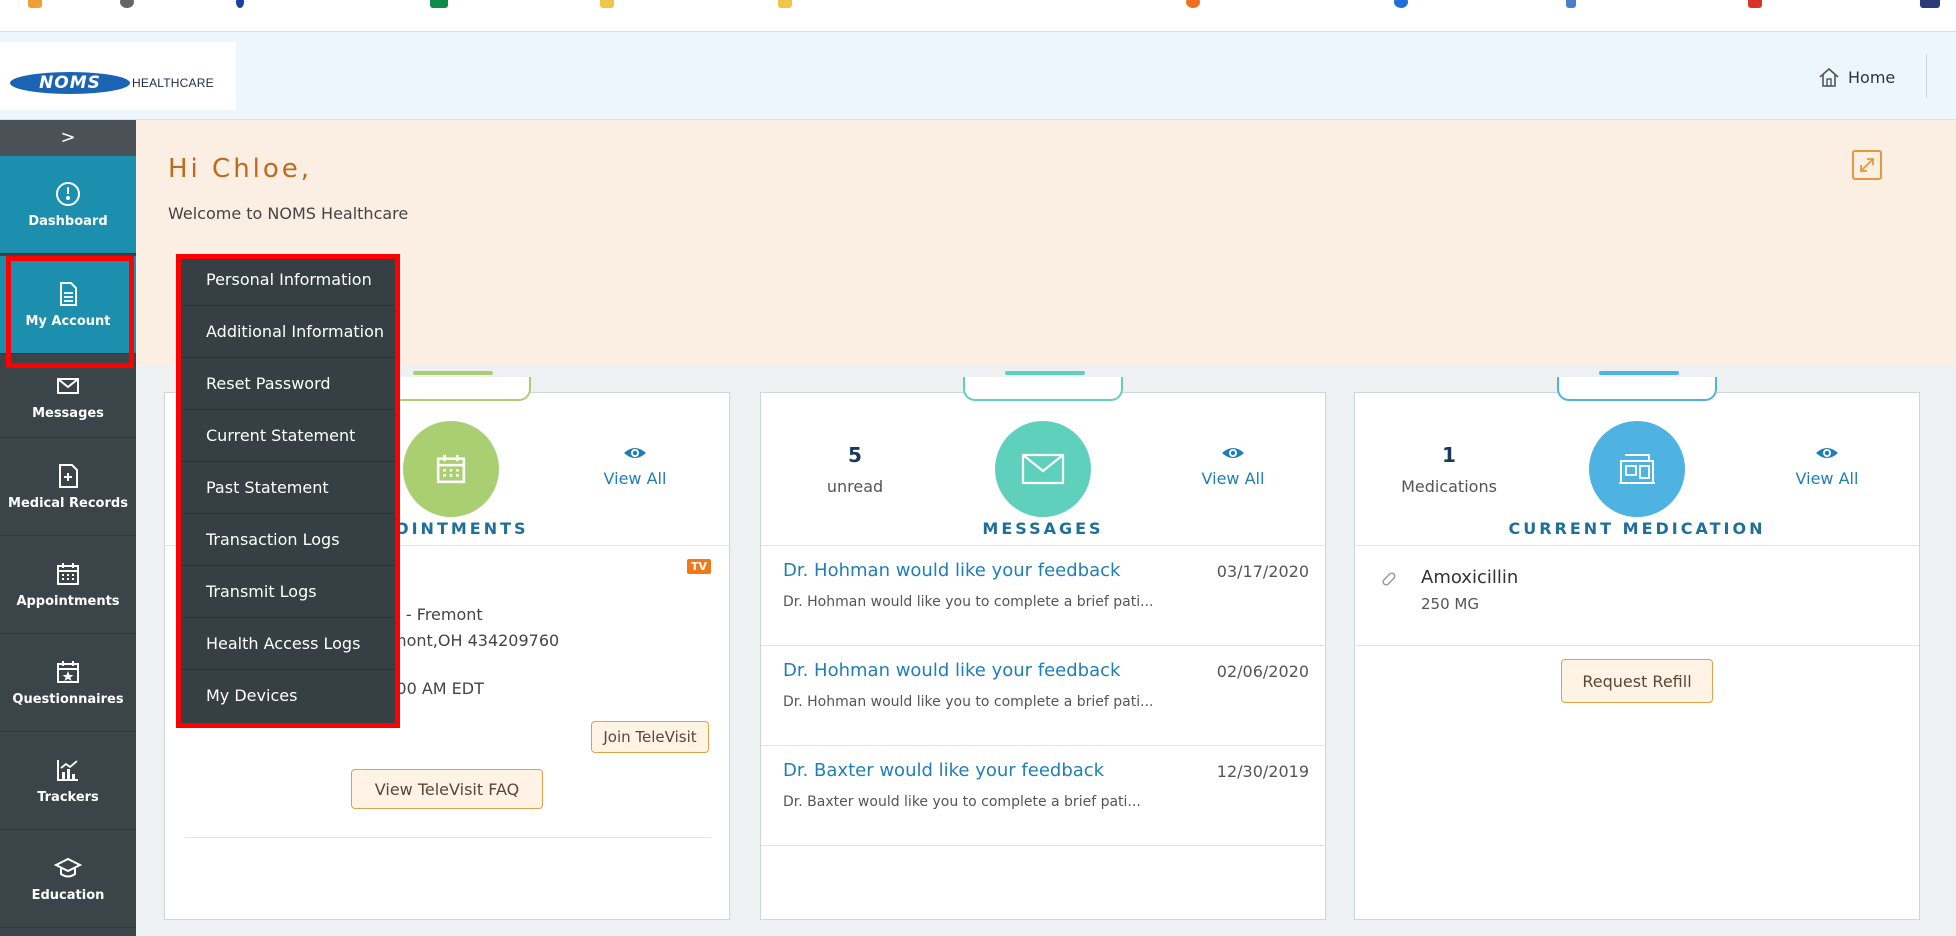 The image size is (1956, 936). I want to click on logo-badge: NOMS, so click(70, 83).